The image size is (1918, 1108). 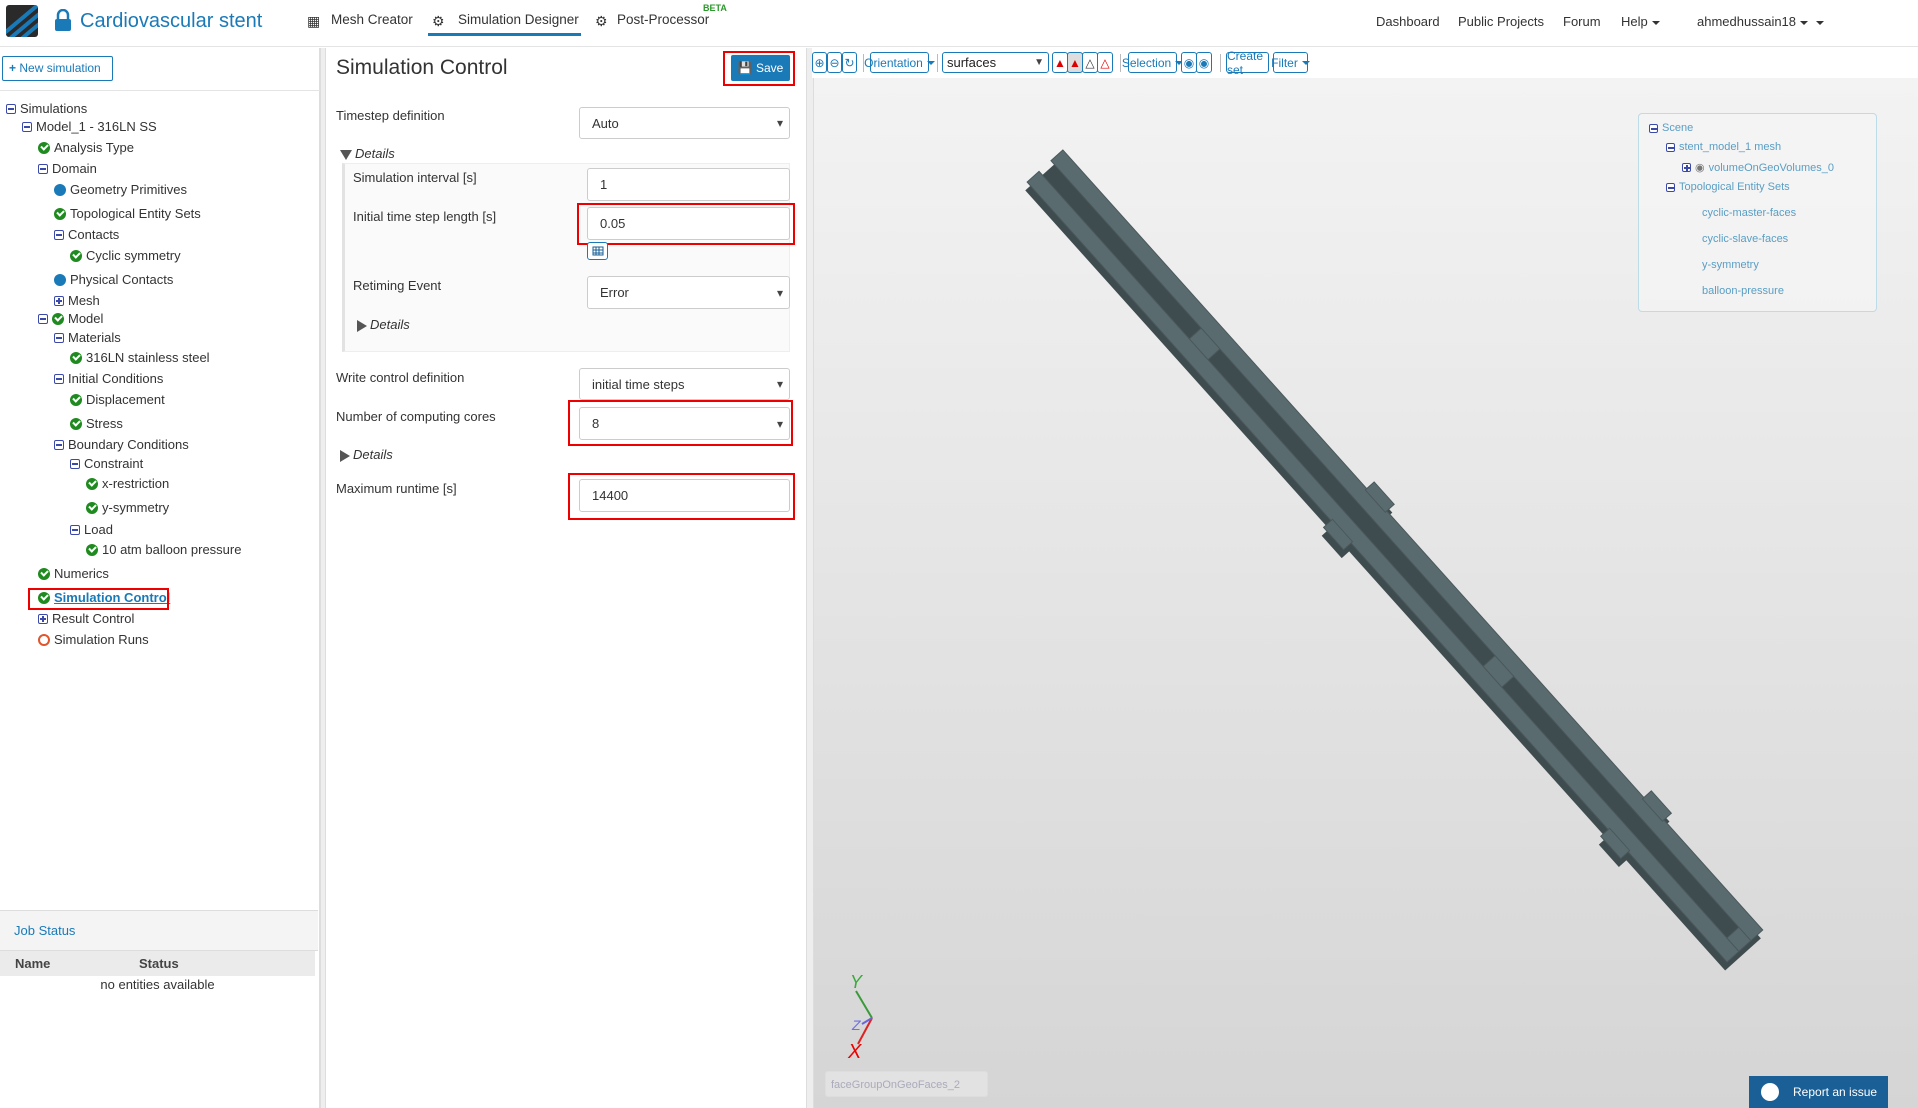 I want to click on hide-button: ◉, so click(x=1189, y=62).